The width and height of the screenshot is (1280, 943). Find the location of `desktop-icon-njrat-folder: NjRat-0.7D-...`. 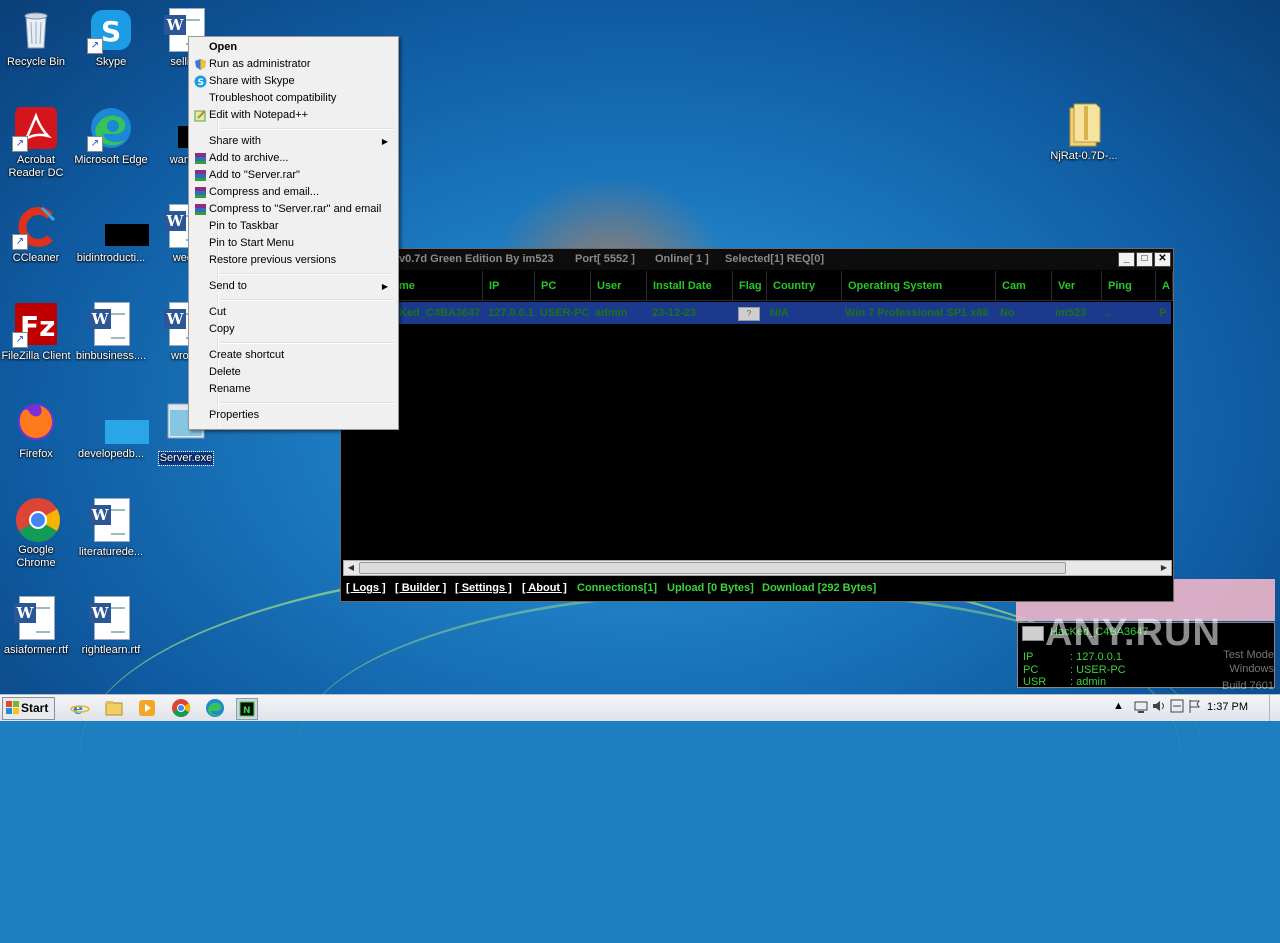

desktop-icon-njrat-folder: NjRat-0.7D-... is located at coordinates (1084, 132).